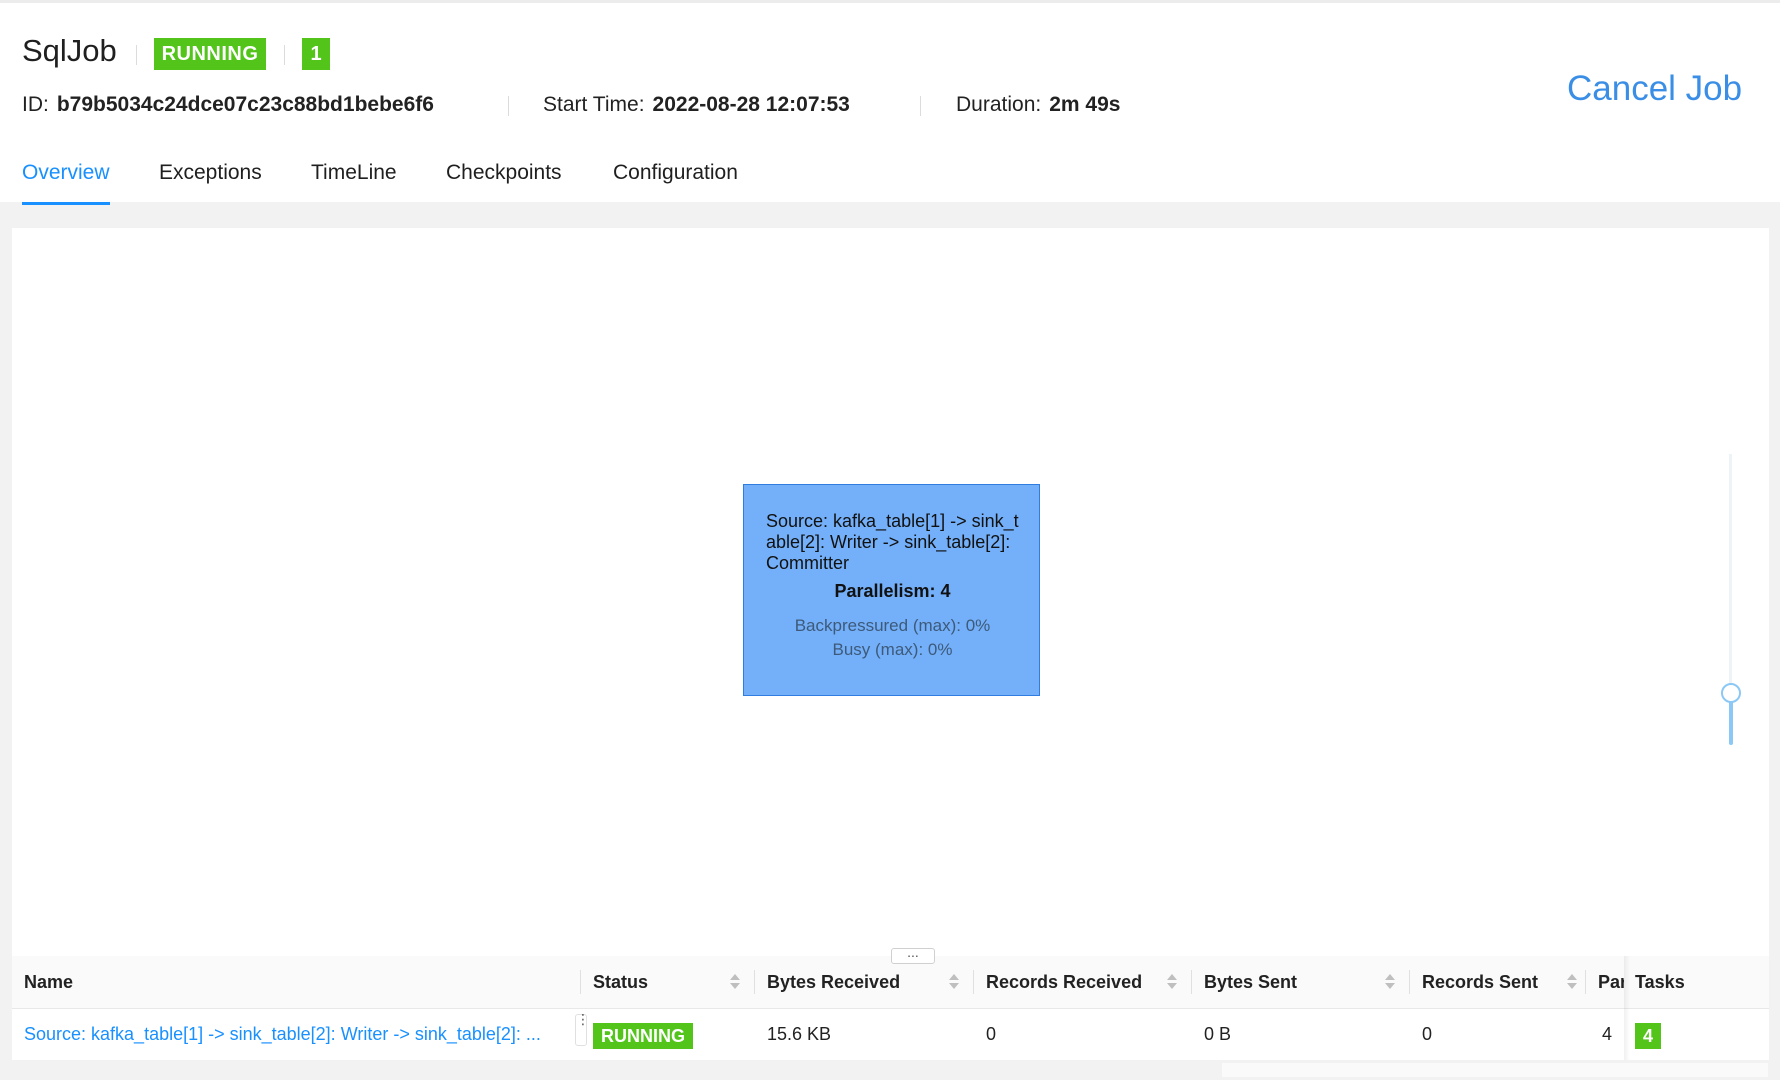 The image size is (1780, 1080). I want to click on zoom-slider-handle, so click(1731, 693).